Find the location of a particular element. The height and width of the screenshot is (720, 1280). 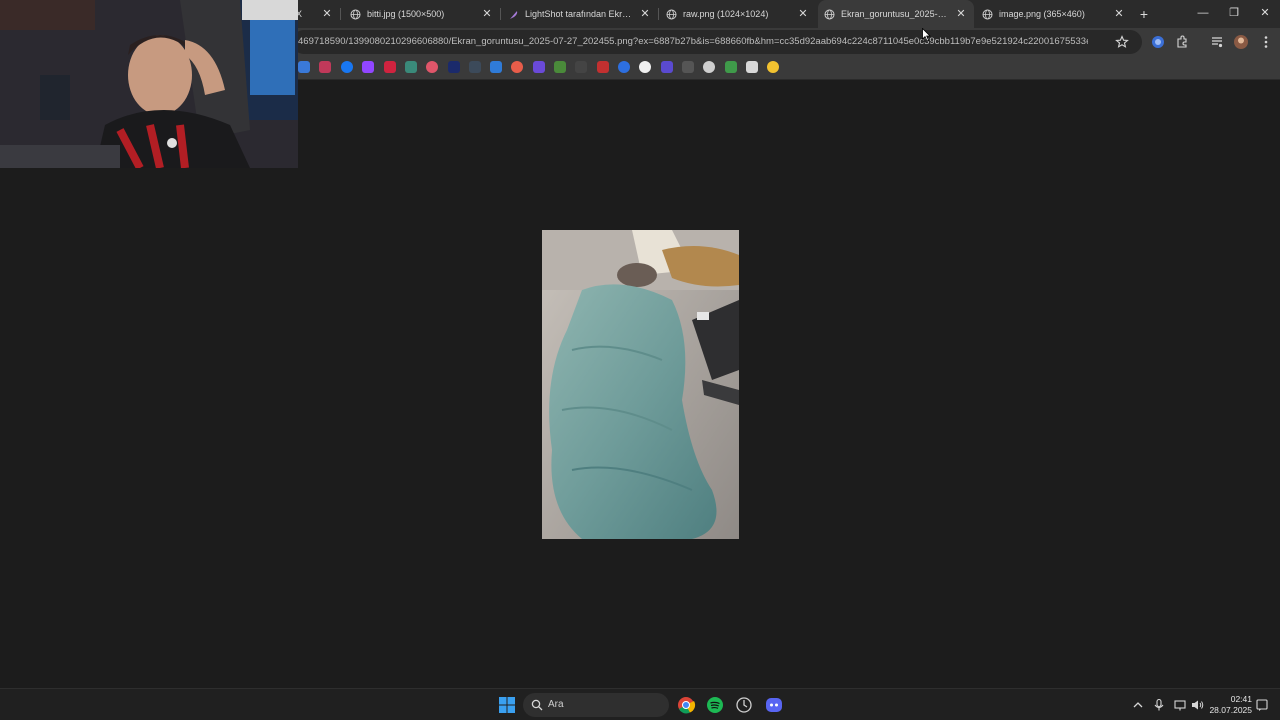

tab-raw: raw.png (1024×1024) ✕ is located at coordinates (738, 14).